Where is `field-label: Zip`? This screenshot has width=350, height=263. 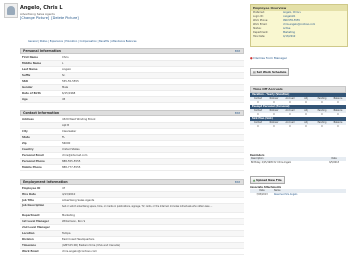
field-label: Zip is located at coordinates (24, 143).